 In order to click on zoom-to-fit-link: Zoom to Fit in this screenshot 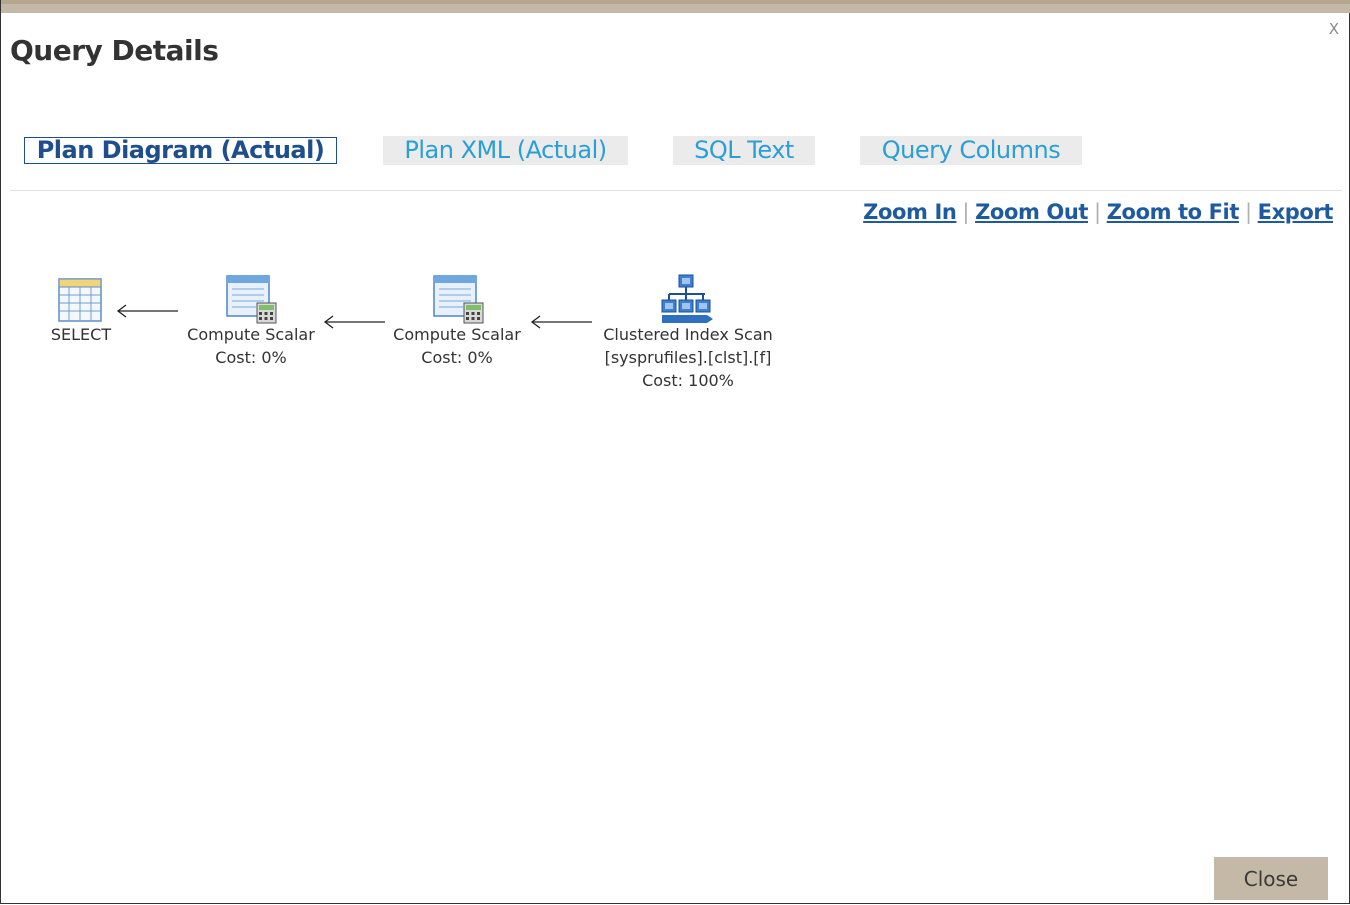, I will do `click(1173, 212)`.